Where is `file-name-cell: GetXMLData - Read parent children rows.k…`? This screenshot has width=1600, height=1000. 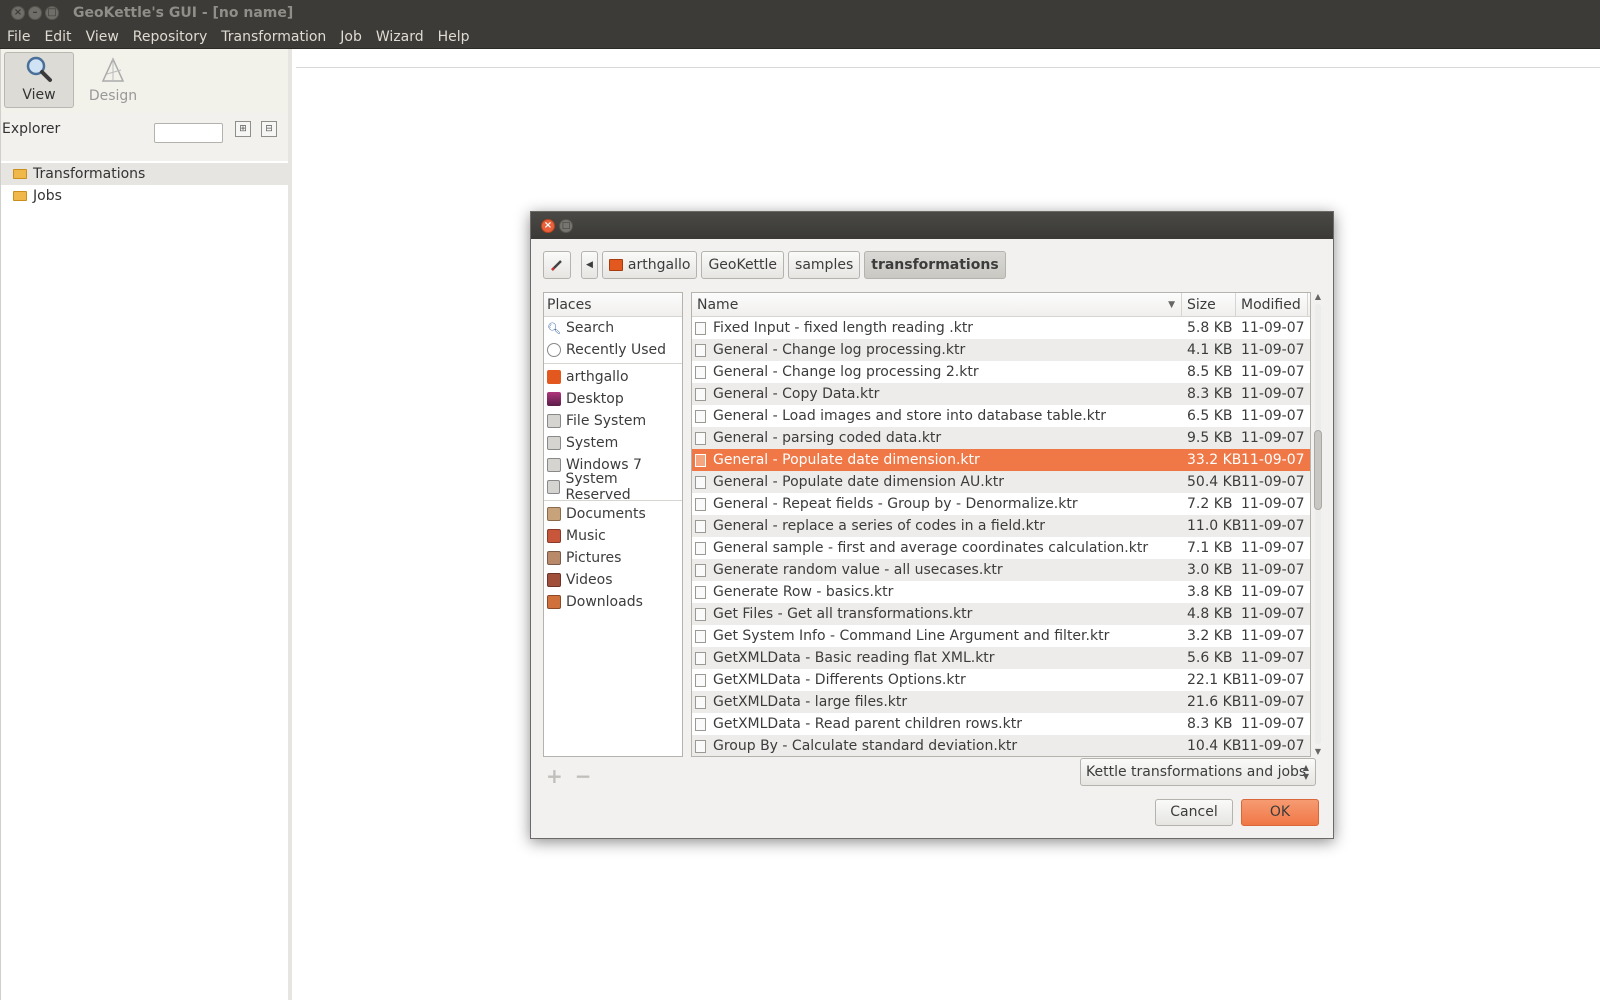
file-name-cell: GetXMLData - Read parent children rows.k… is located at coordinates (937, 724).